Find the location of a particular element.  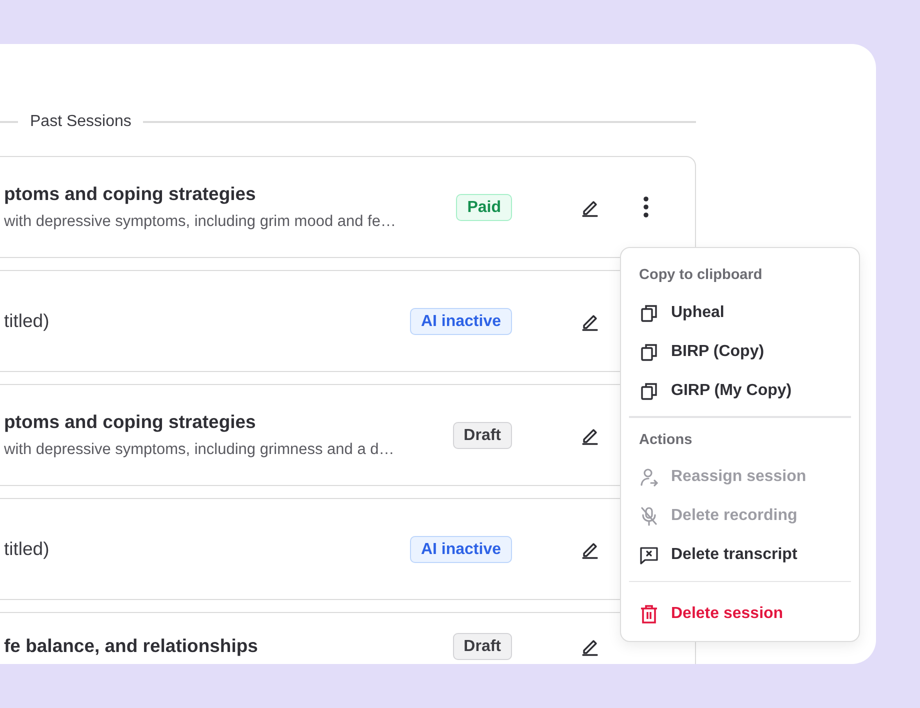

menu-section-header: Copy to clipboard is located at coordinates (701, 275).